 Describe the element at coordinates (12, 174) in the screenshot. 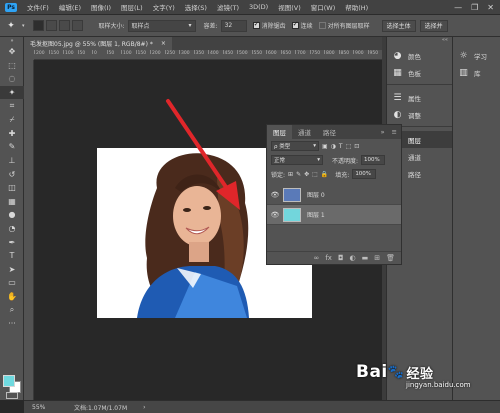

I see `history-brush-tool-icon: ↺` at that location.